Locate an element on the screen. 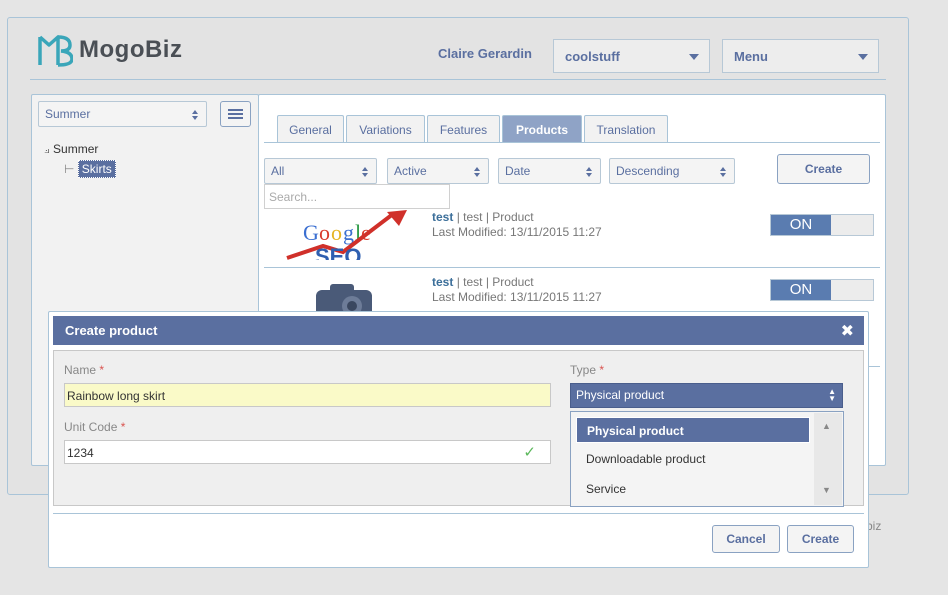 This screenshot has width=948, height=595. tree-node-label: Summer is located at coordinates (76, 149).